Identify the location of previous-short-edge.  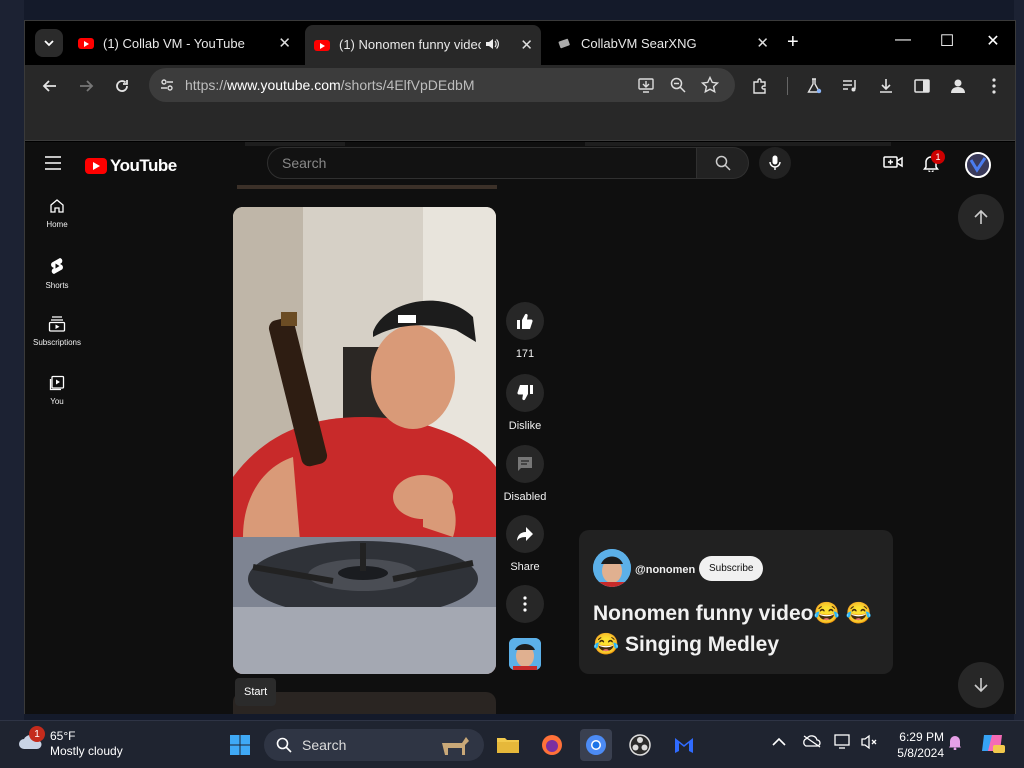
(295, 144).